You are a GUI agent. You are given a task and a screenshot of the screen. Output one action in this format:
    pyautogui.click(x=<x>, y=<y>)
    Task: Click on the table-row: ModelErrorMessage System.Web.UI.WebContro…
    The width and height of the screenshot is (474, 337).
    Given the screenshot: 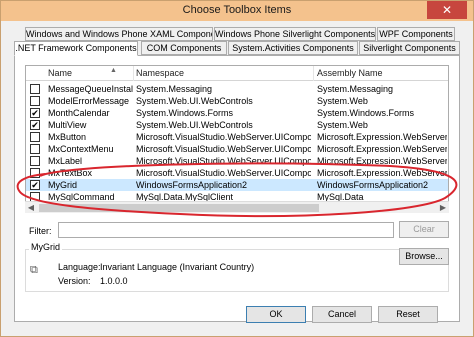 What is the action you would take?
    pyautogui.click(x=237, y=101)
    